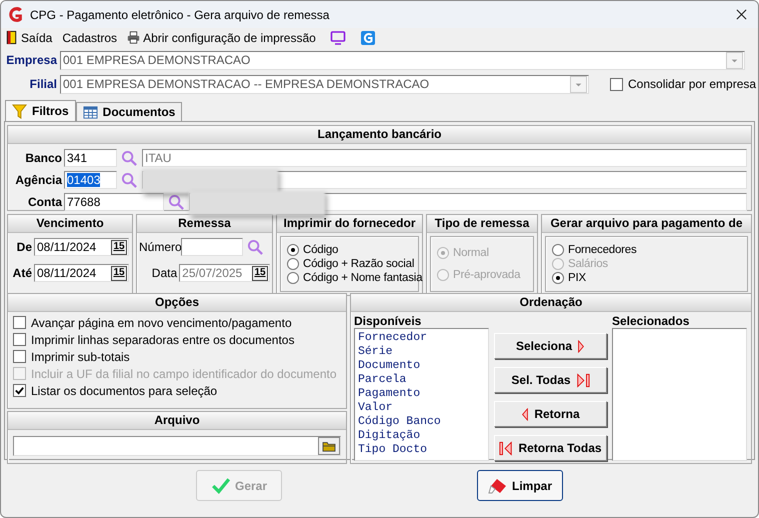  Describe the element at coordinates (221, 37) in the screenshot. I see `menu-item: Abrir configuração de impressão` at that location.